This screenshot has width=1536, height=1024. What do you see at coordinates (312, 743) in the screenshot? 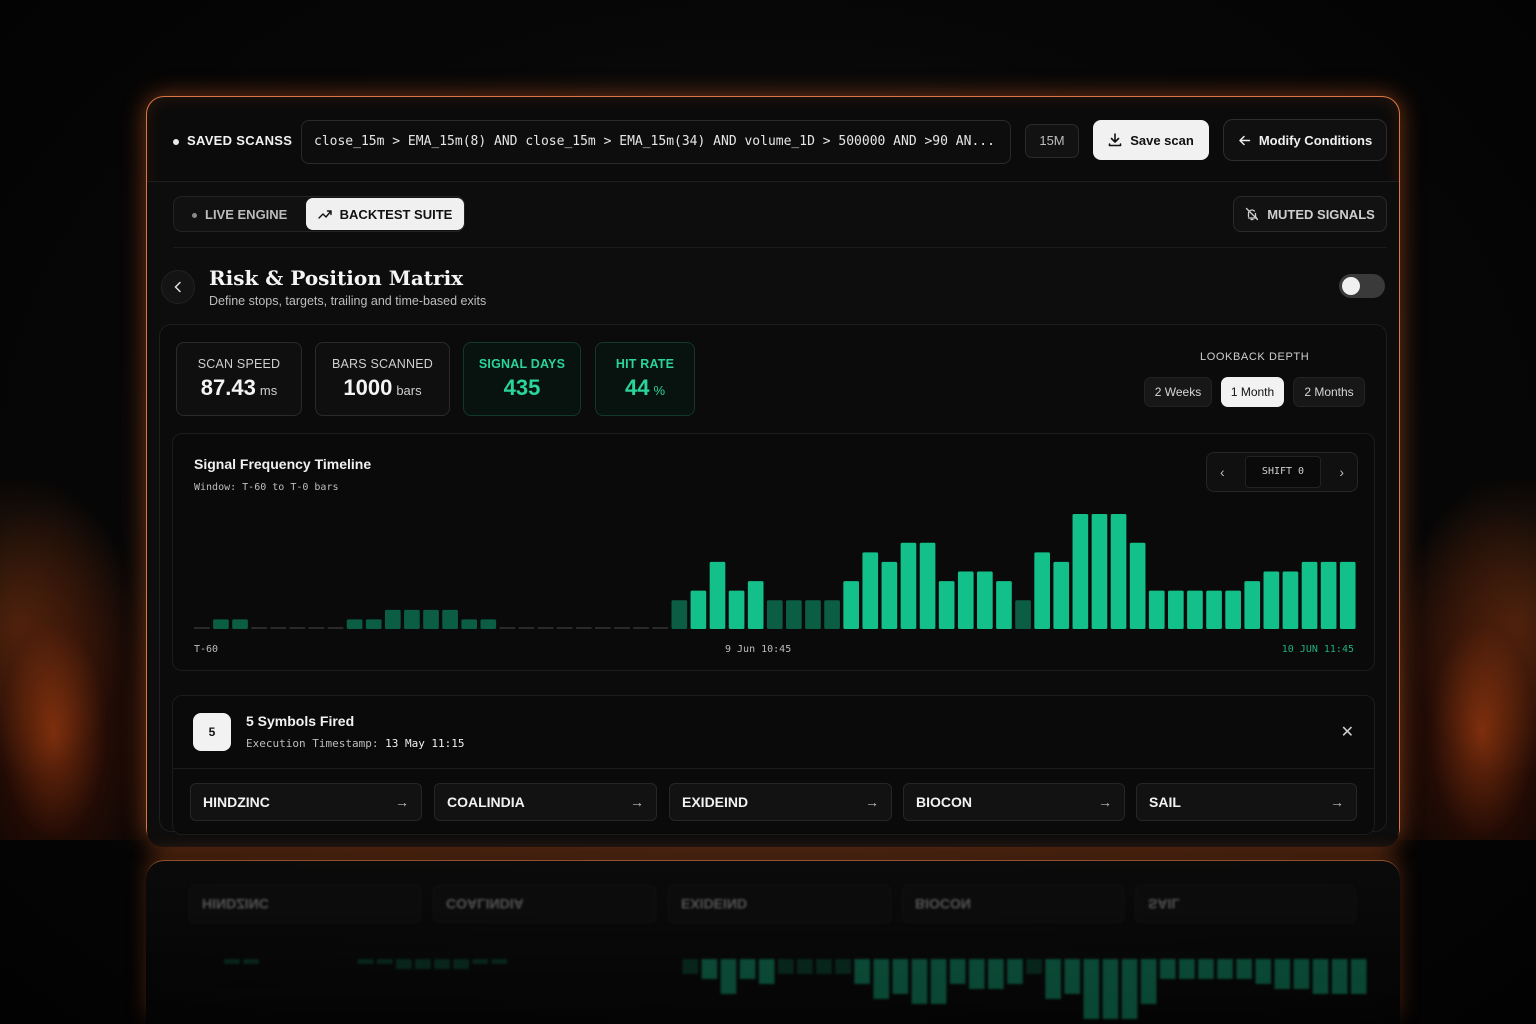
I see `timestamp-label: Execution Timestamp:` at bounding box center [312, 743].